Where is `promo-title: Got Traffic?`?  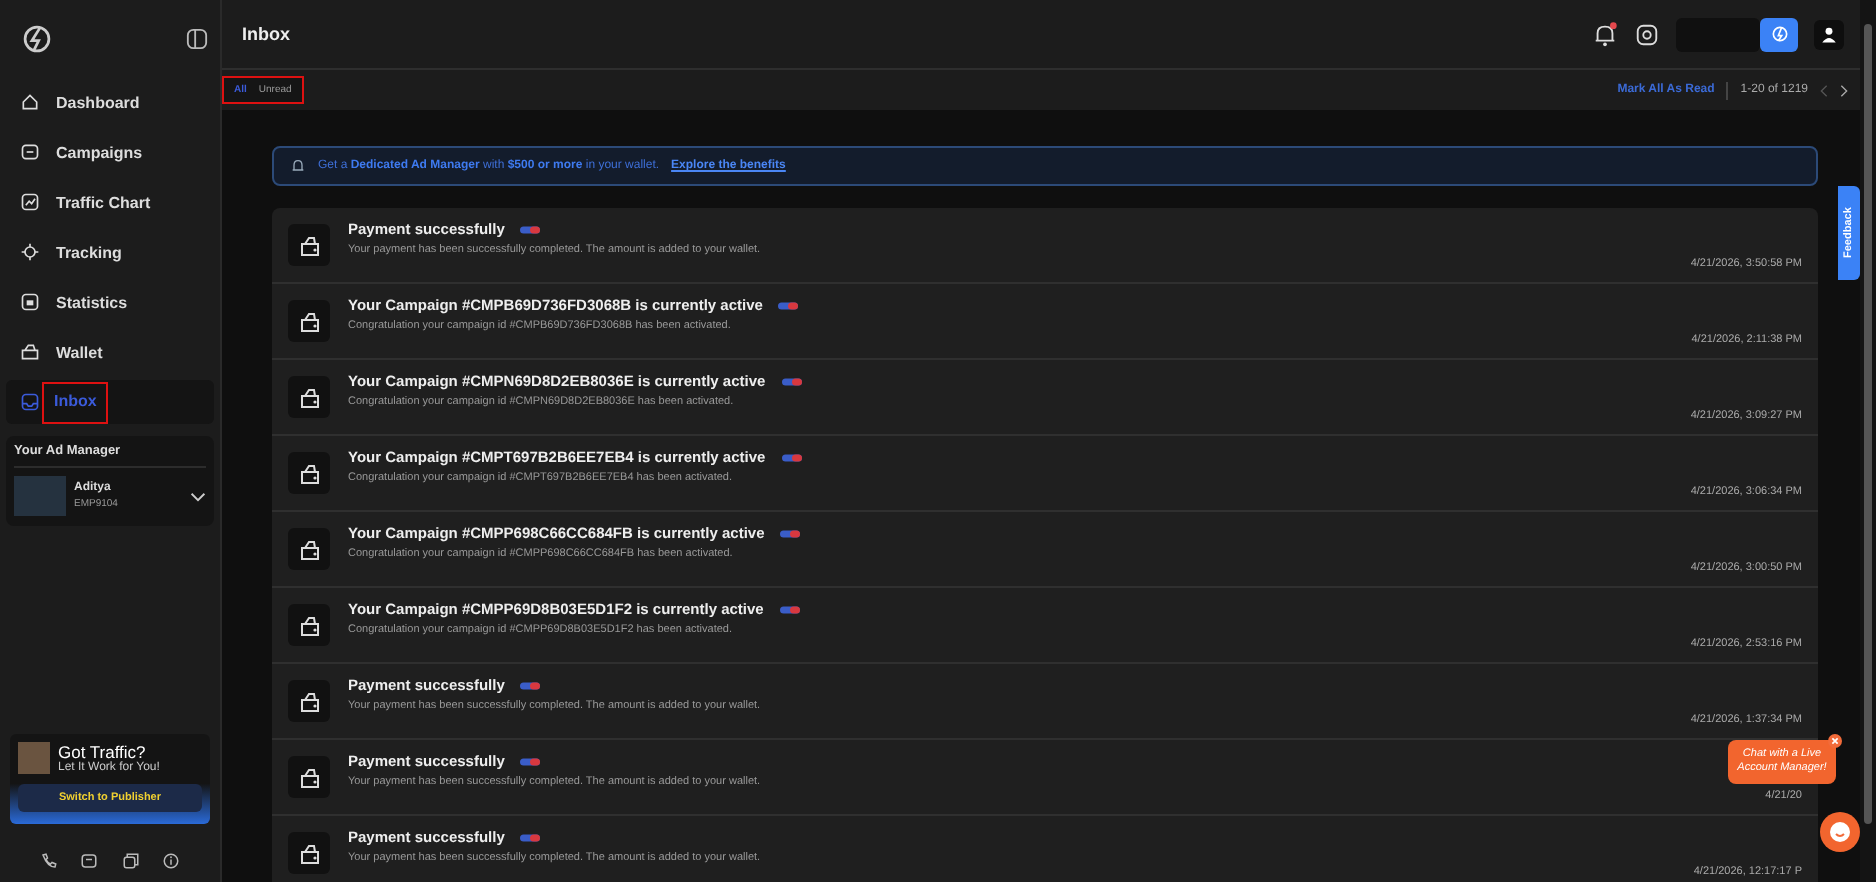 promo-title: Got Traffic? is located at coordinates (102, 752).